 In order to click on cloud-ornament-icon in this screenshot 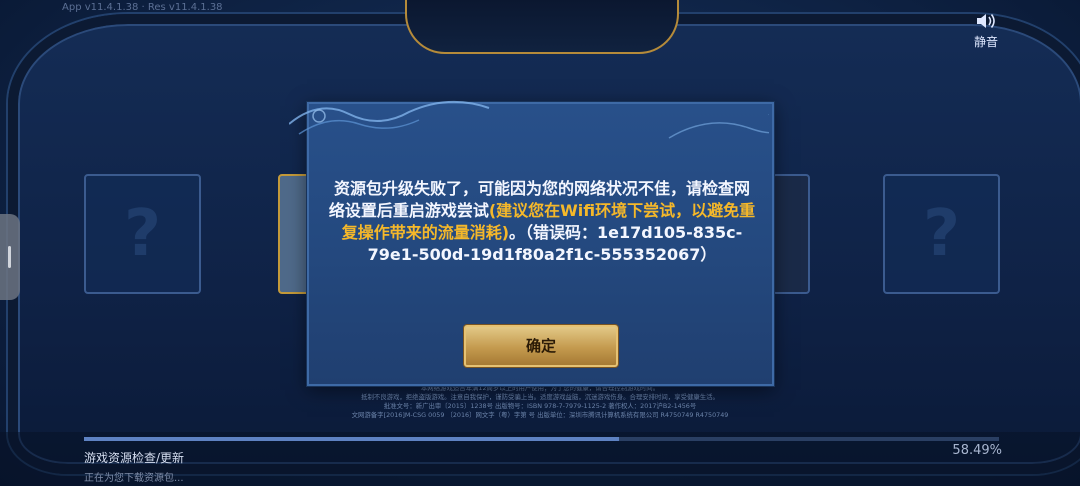, I will do `click(529, 119)`.